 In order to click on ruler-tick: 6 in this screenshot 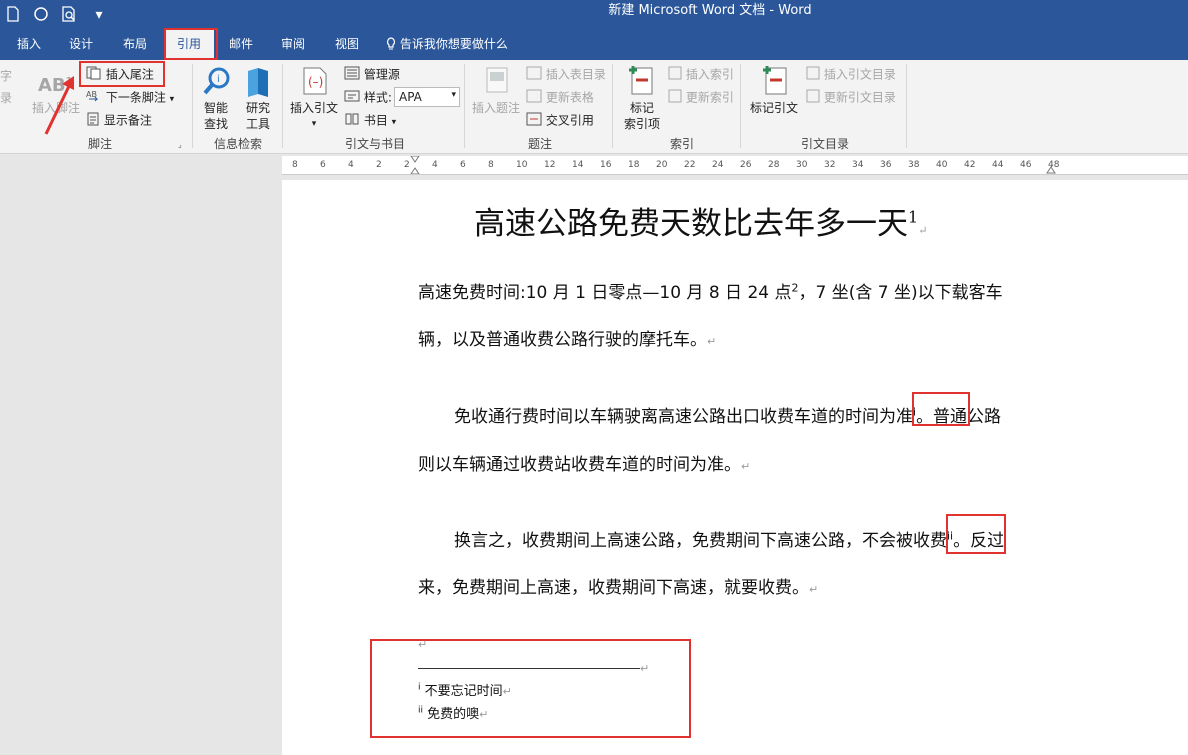, I will do `click(323, 165)`.